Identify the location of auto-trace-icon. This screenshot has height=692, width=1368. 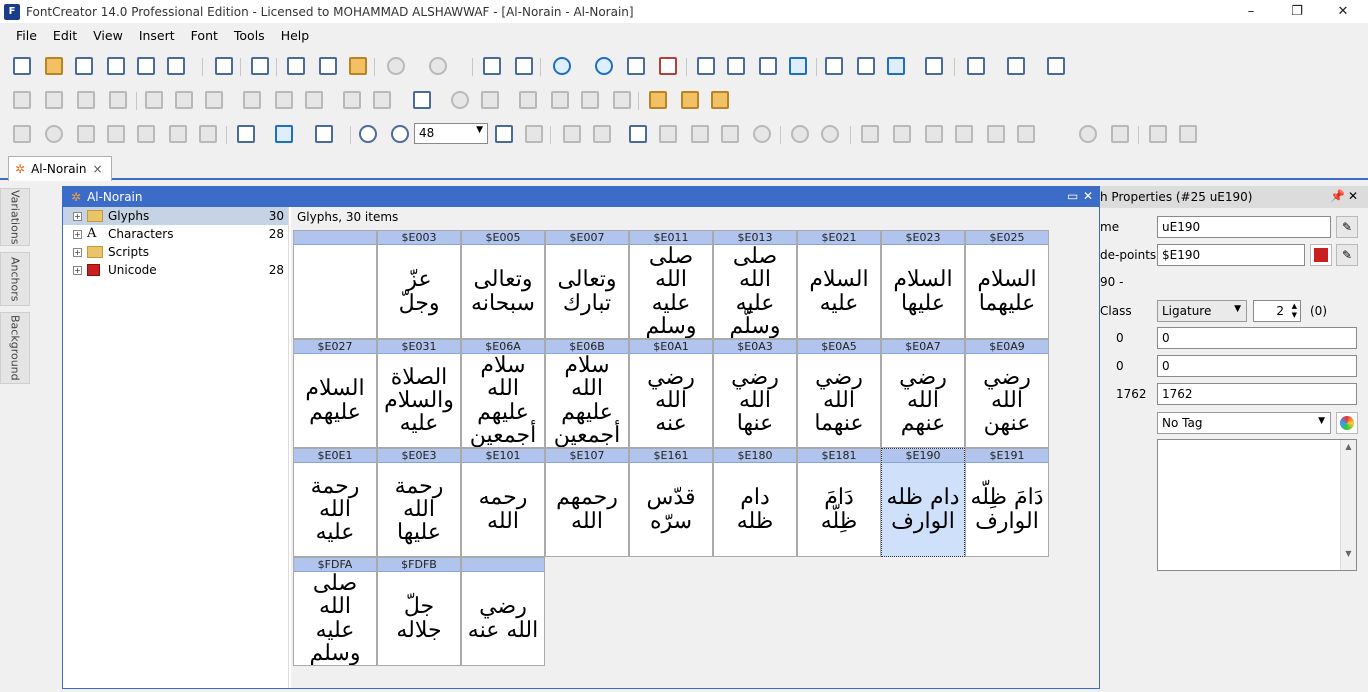
(700, 134).